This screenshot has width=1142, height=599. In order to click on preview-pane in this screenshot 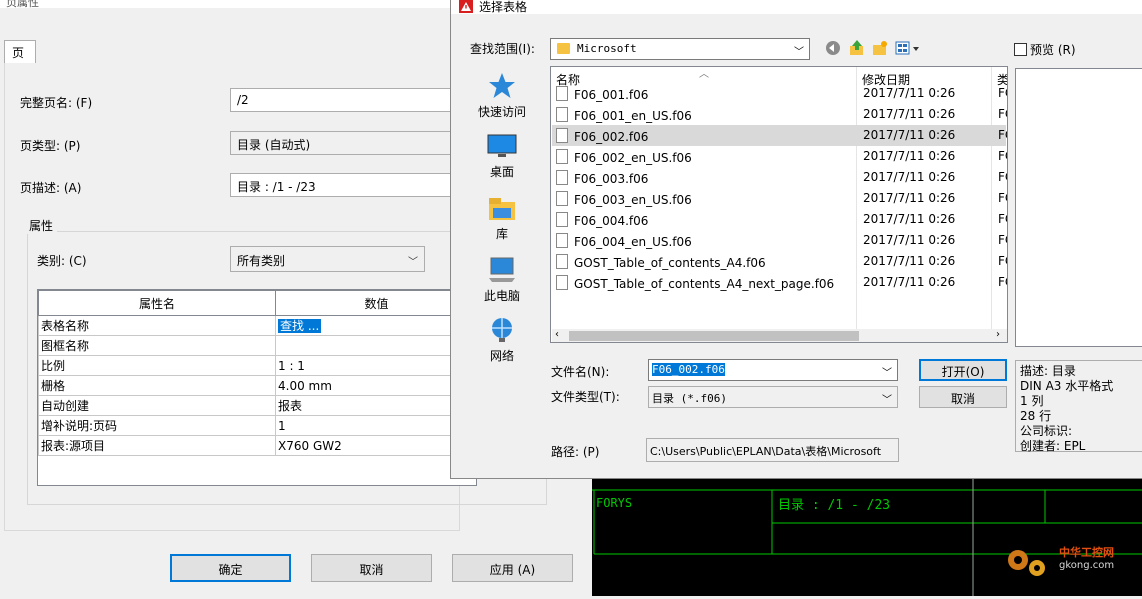, I will do `click(1078, 207)`.